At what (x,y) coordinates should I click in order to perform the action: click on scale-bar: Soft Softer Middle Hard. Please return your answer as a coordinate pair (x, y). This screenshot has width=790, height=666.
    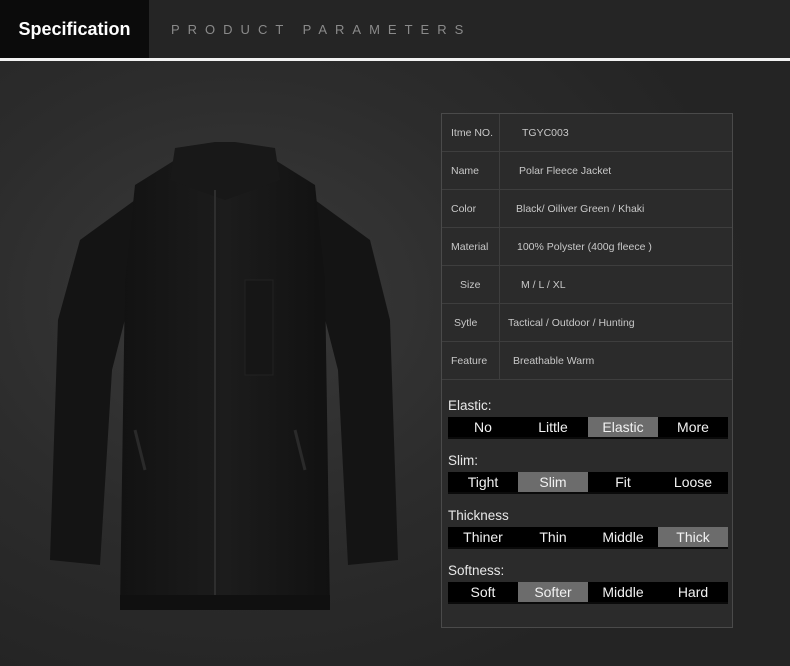
    Looking at the image, I should click on (588, 593).